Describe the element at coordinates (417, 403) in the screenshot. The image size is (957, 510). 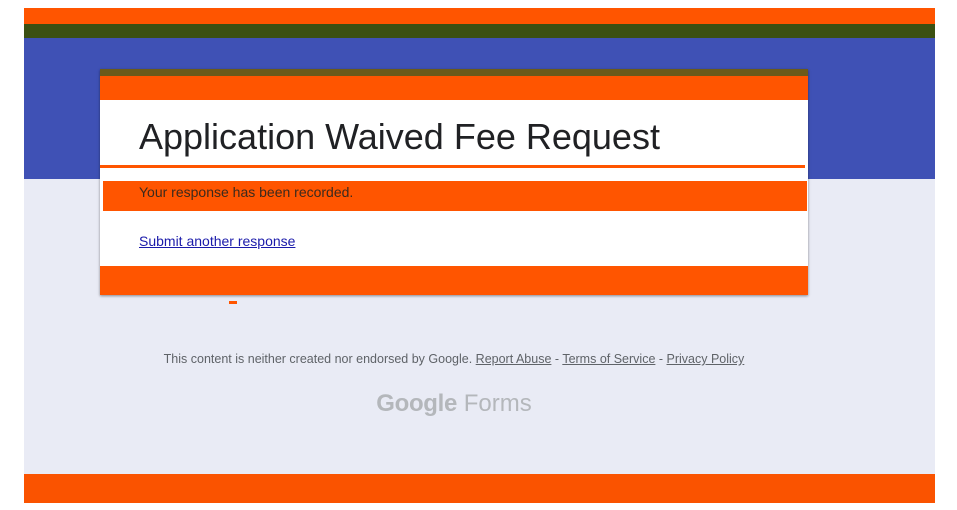
I see `google-logo-text: Google` at that location.